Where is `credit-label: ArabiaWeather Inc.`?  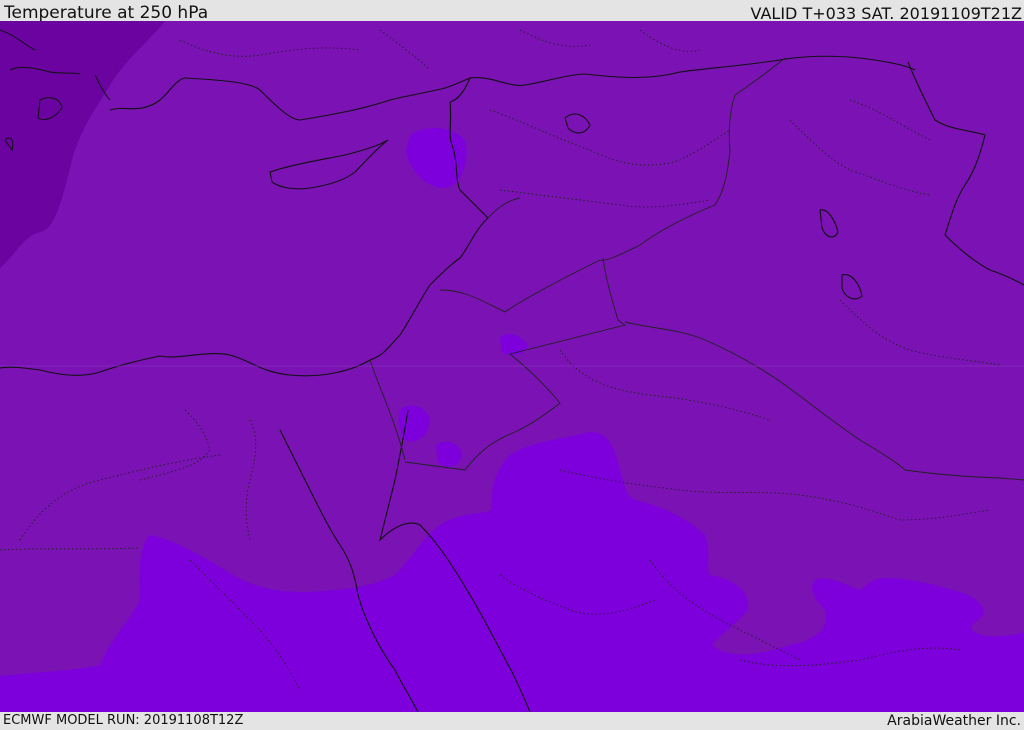 credit-label: ArabiaWeather Inc. is located at coordinates (954, 721).